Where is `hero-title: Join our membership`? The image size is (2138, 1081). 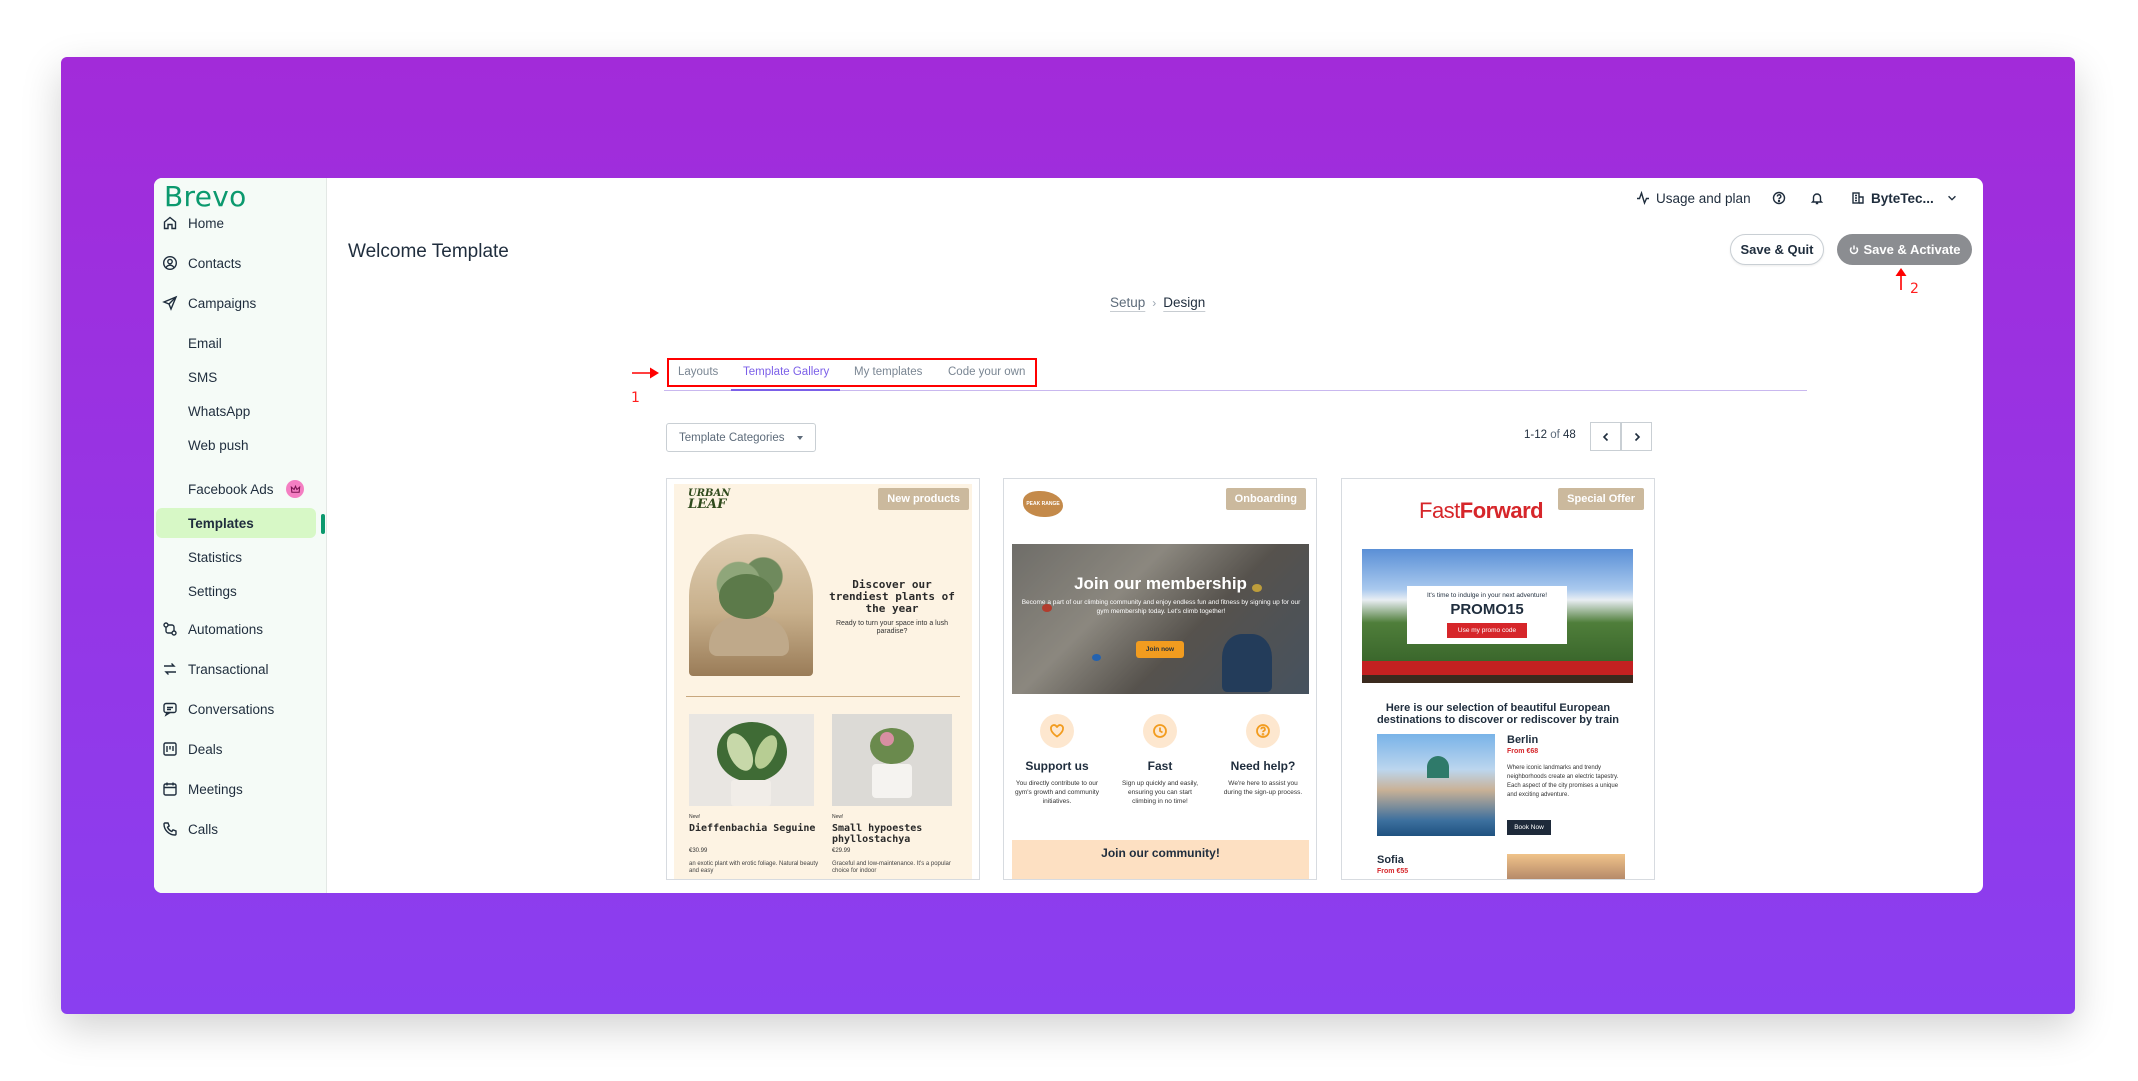 hero-title: Join our membership is located at coordinates (1160, 583).